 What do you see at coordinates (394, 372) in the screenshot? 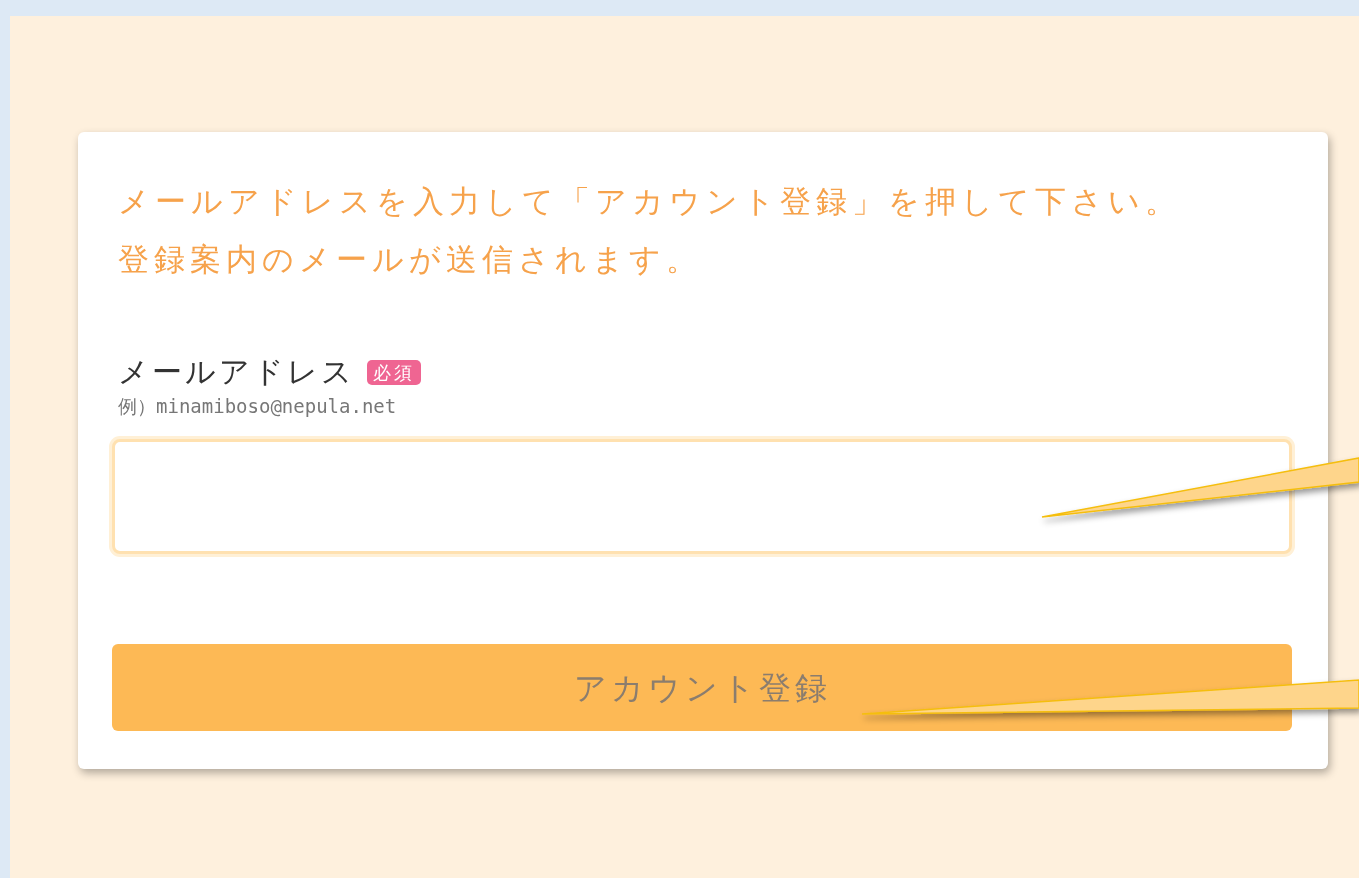
I see `required-tag: 必須` at bounding box center [394, 372].